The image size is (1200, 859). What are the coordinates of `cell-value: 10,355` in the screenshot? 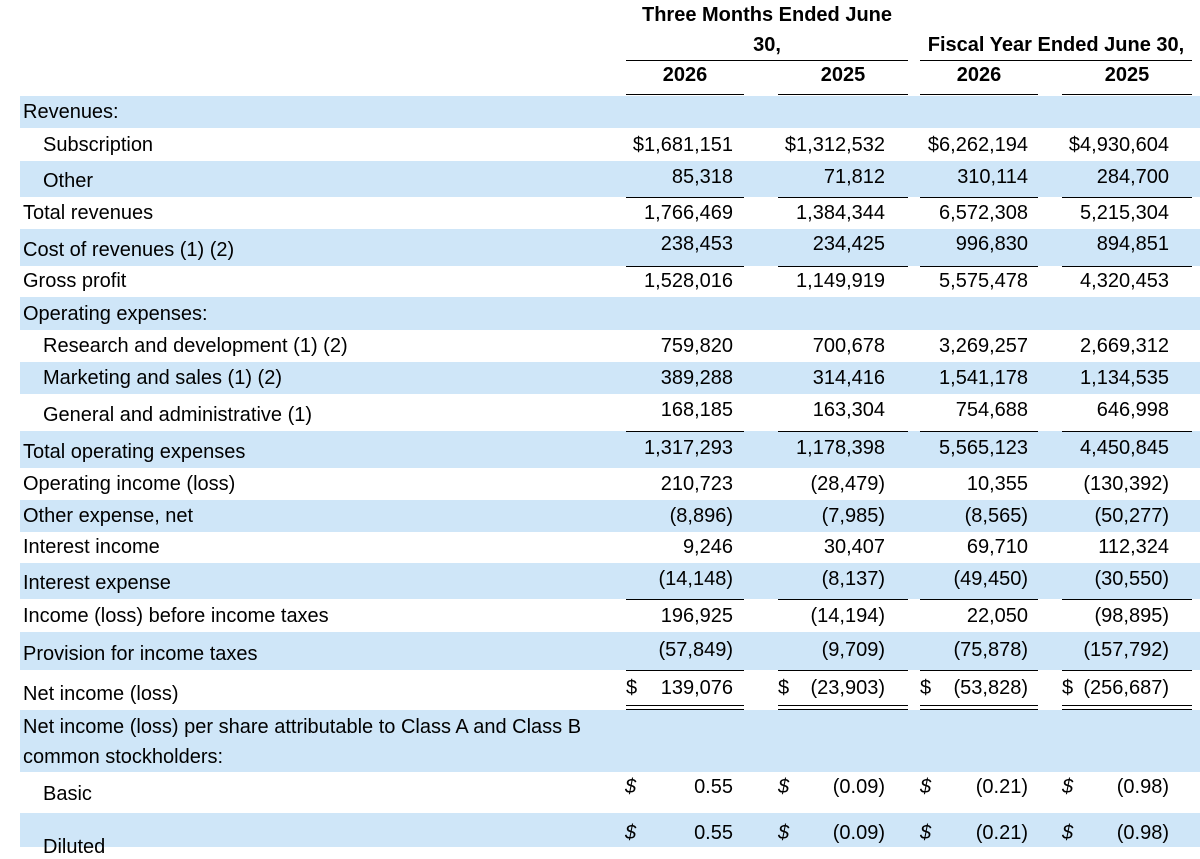 It's located at (997, 484).